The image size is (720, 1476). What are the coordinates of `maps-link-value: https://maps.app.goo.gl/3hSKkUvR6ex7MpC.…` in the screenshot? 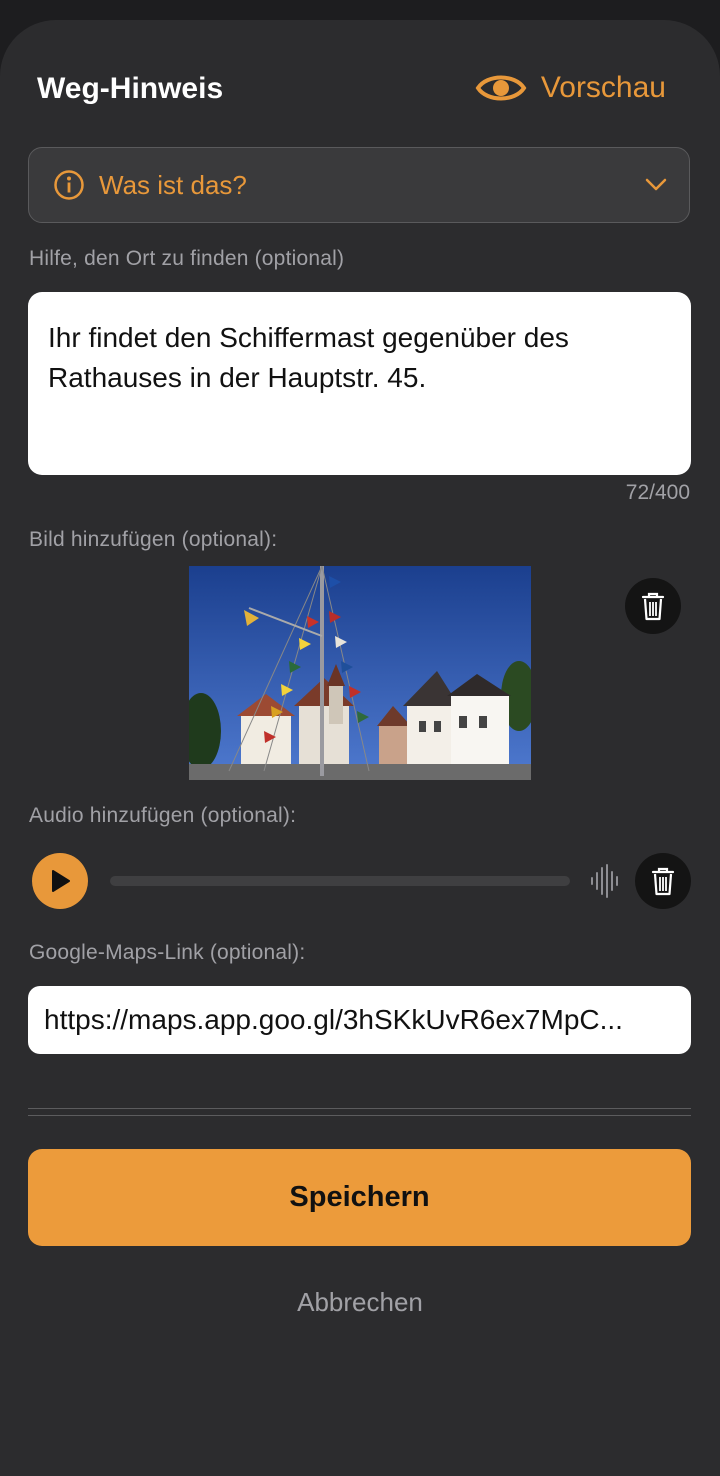 It's located at (333, 1019).